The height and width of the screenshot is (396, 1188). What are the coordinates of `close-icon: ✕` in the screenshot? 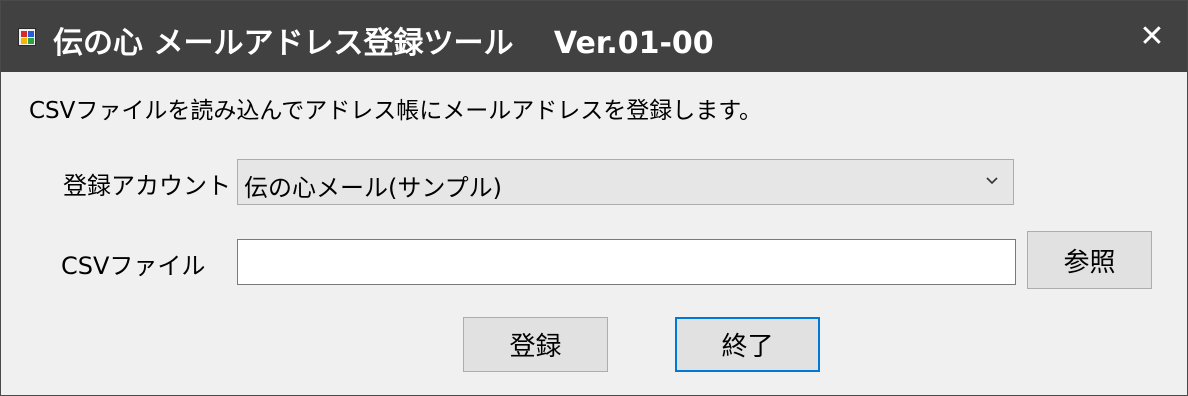 It's located at (1152, 36).